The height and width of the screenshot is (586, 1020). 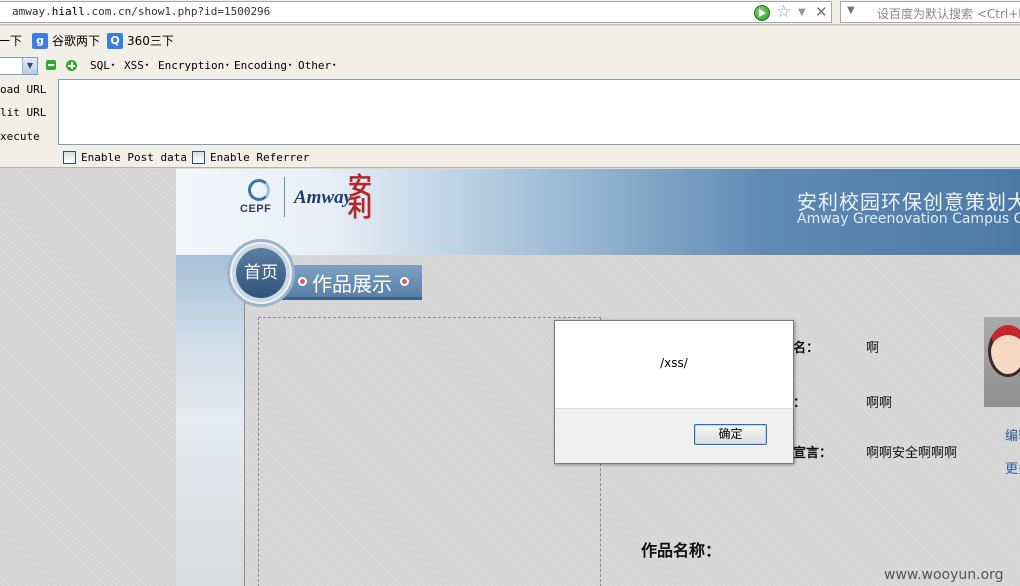 What do you see at coordinates (944, 575) in the screenshot?
I see `watermark: www.wooyun.org` at bounding box center [944, 575].